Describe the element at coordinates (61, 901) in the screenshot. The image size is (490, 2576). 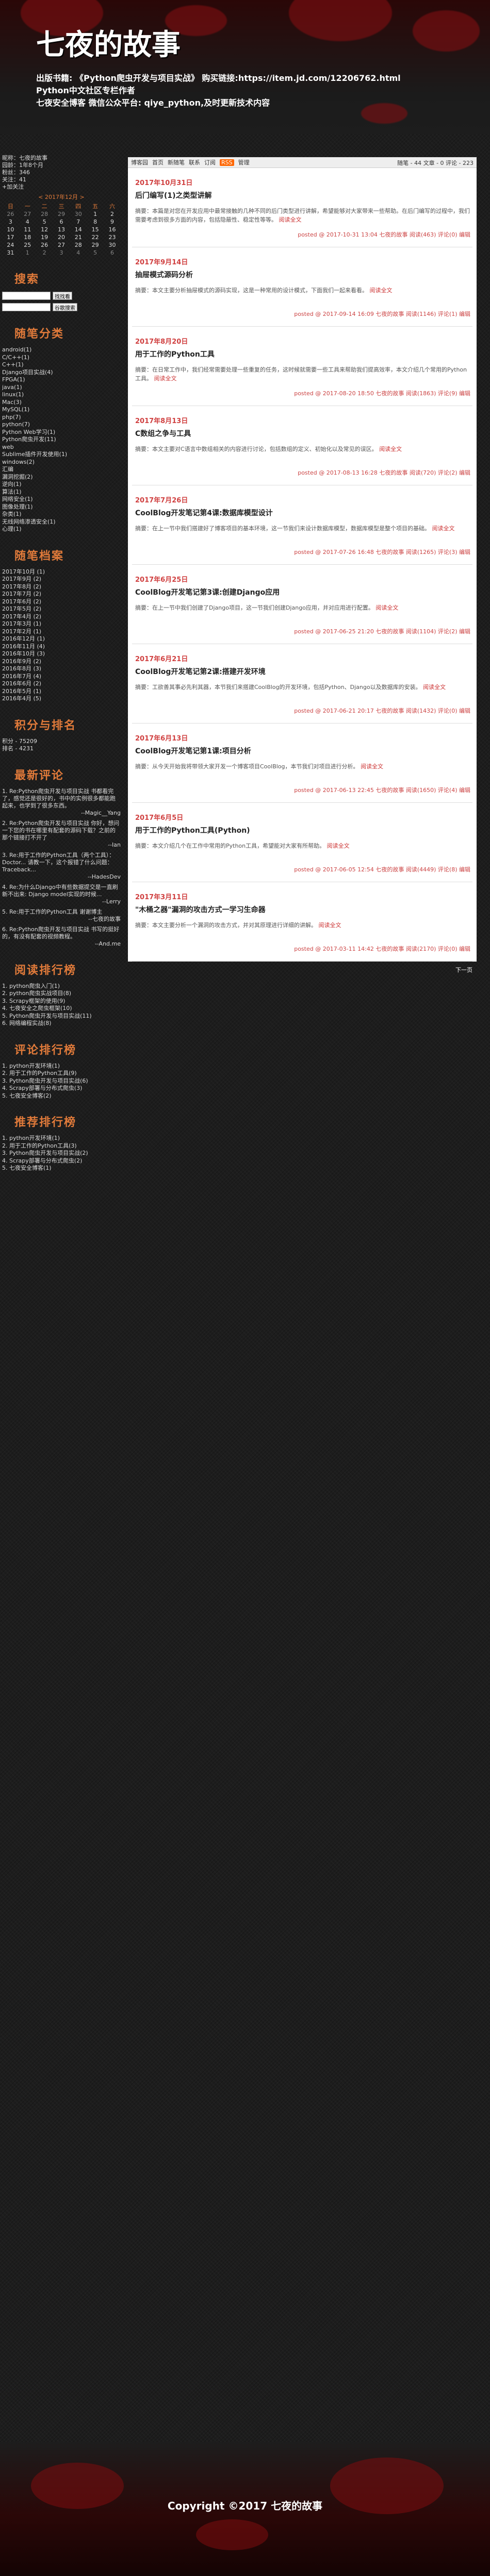
I see `comment-author: --Lerry` at that location.